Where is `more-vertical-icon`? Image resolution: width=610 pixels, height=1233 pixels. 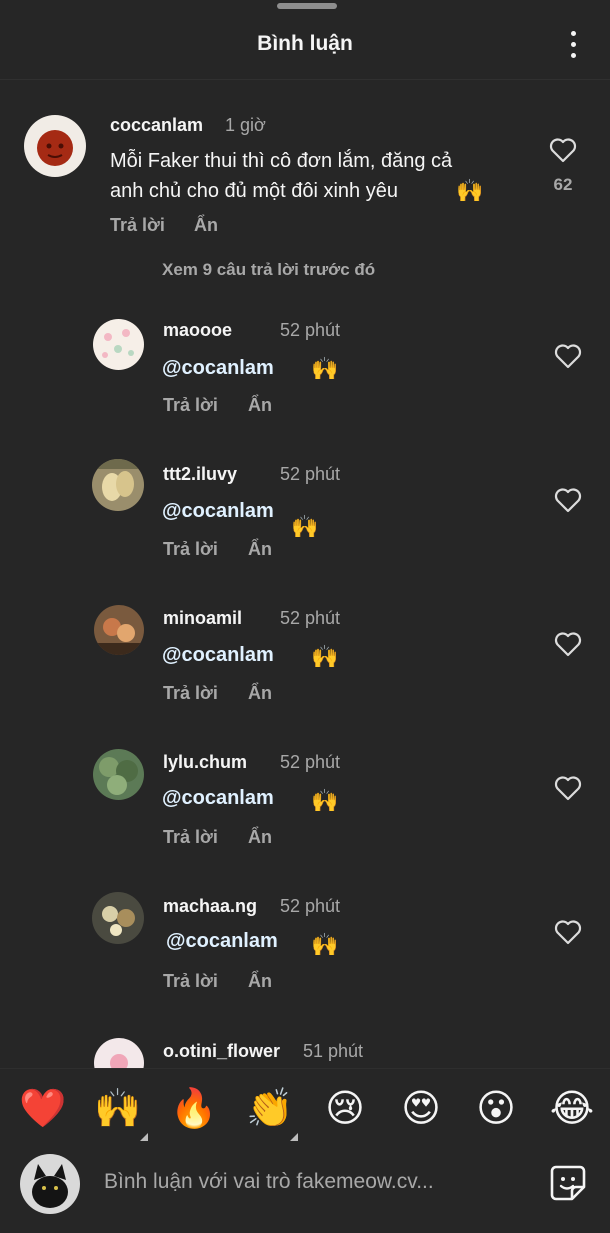
more-vertical-icon is located at coordinates (574, 45).